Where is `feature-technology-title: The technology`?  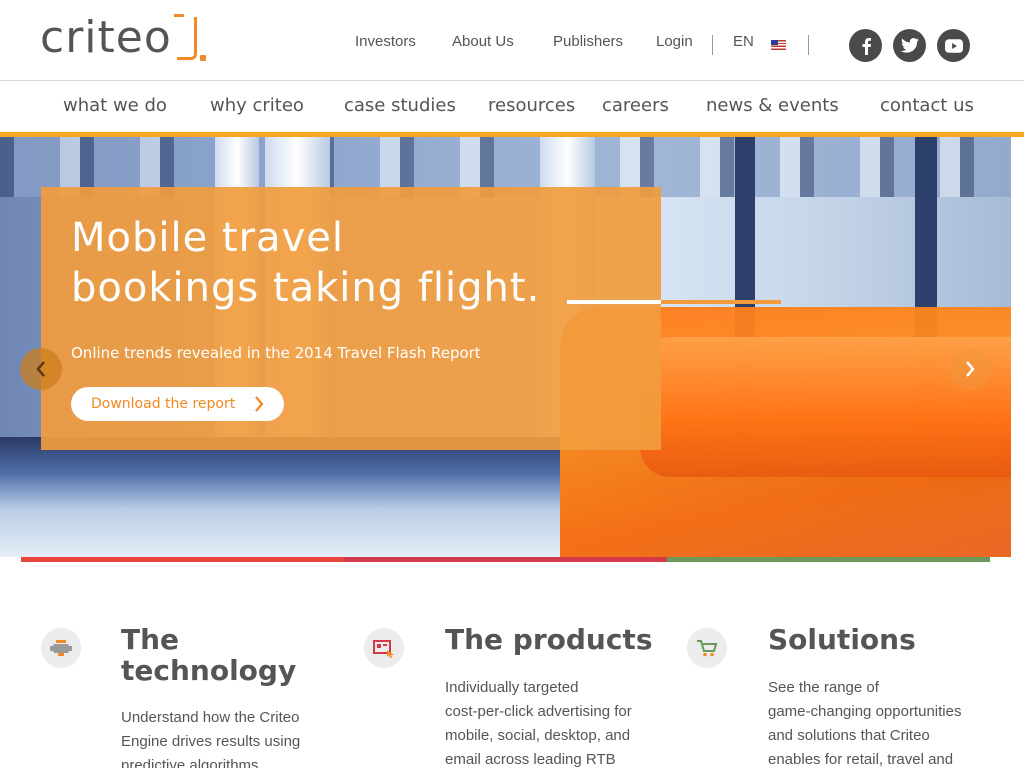 feature-technology-title: The technology is located at coordinates (208, 655).